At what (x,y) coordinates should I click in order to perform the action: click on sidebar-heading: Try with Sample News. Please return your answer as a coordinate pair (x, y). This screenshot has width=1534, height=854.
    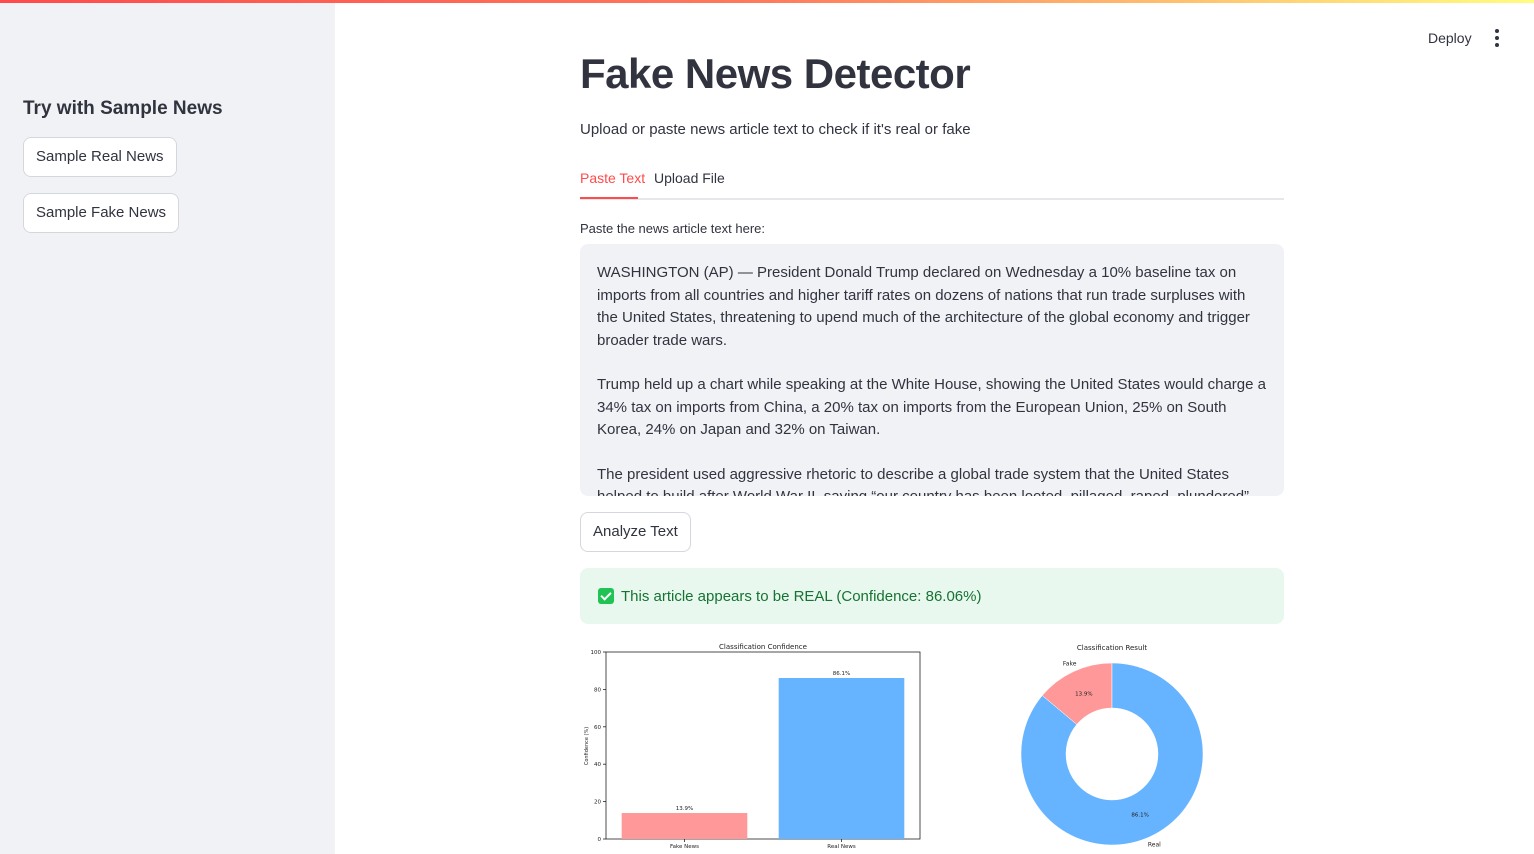
    Looking at the image, I should click on (123, 108).